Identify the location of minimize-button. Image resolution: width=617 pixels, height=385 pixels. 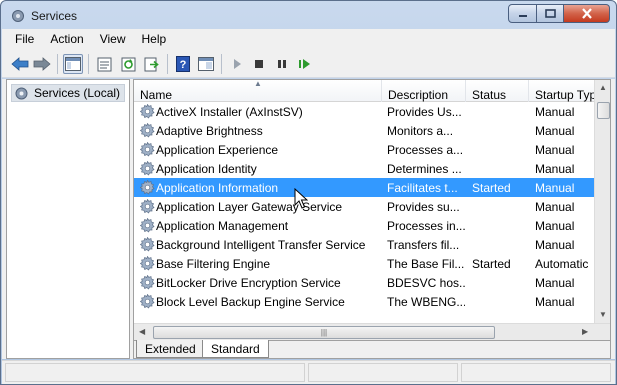
(522, 13).